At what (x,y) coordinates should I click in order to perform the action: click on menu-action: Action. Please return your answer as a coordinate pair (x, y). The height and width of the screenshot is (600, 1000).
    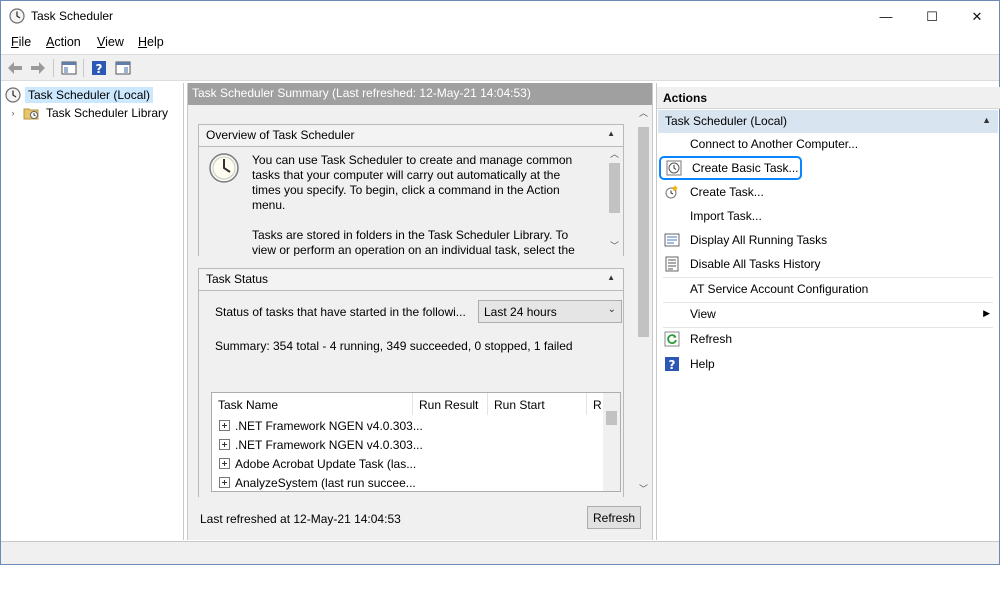
    Looking at the image, I should click on (63, 42).